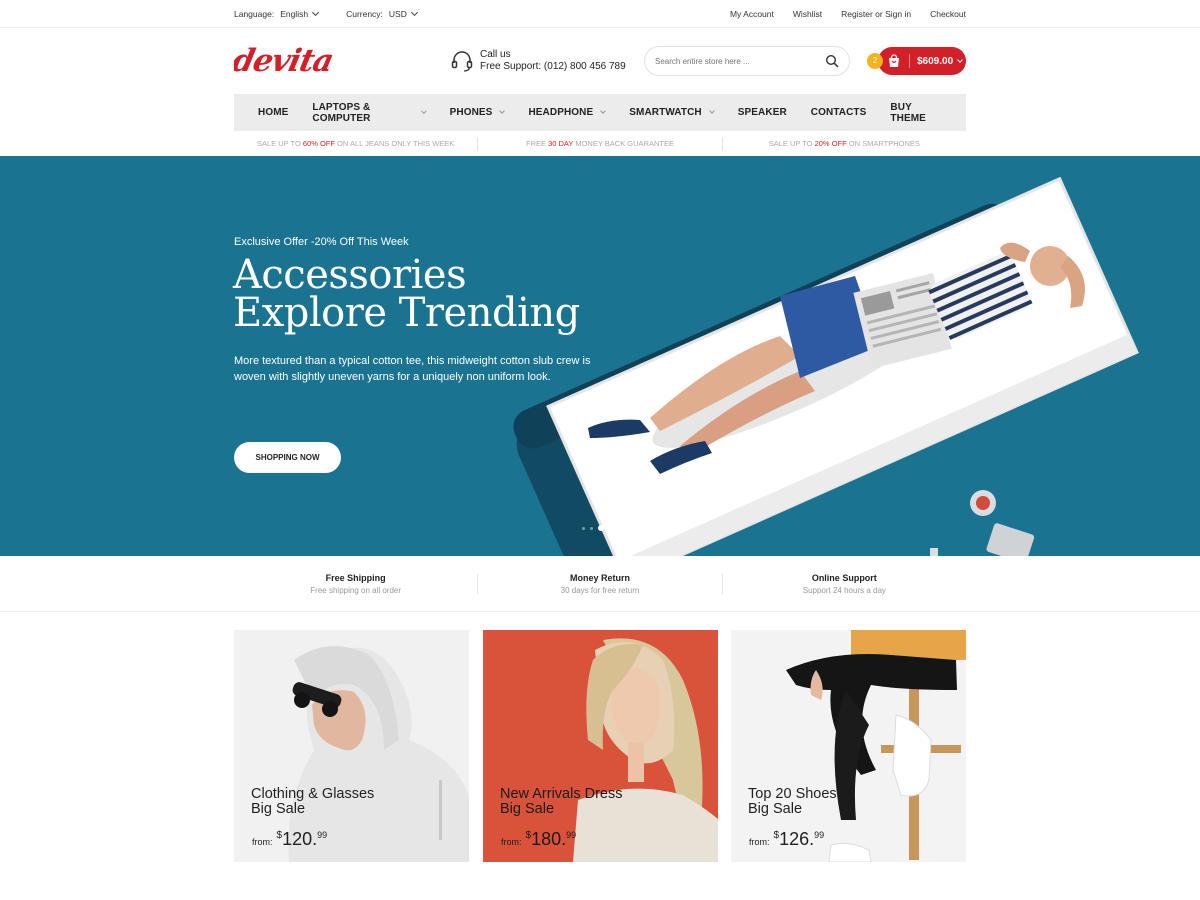 This screenshot has height=900, width=1200. What do you see at coordinates (398, 14) in the screenshot?
I see `currency-value: USD` at bounding box center [398, 14].